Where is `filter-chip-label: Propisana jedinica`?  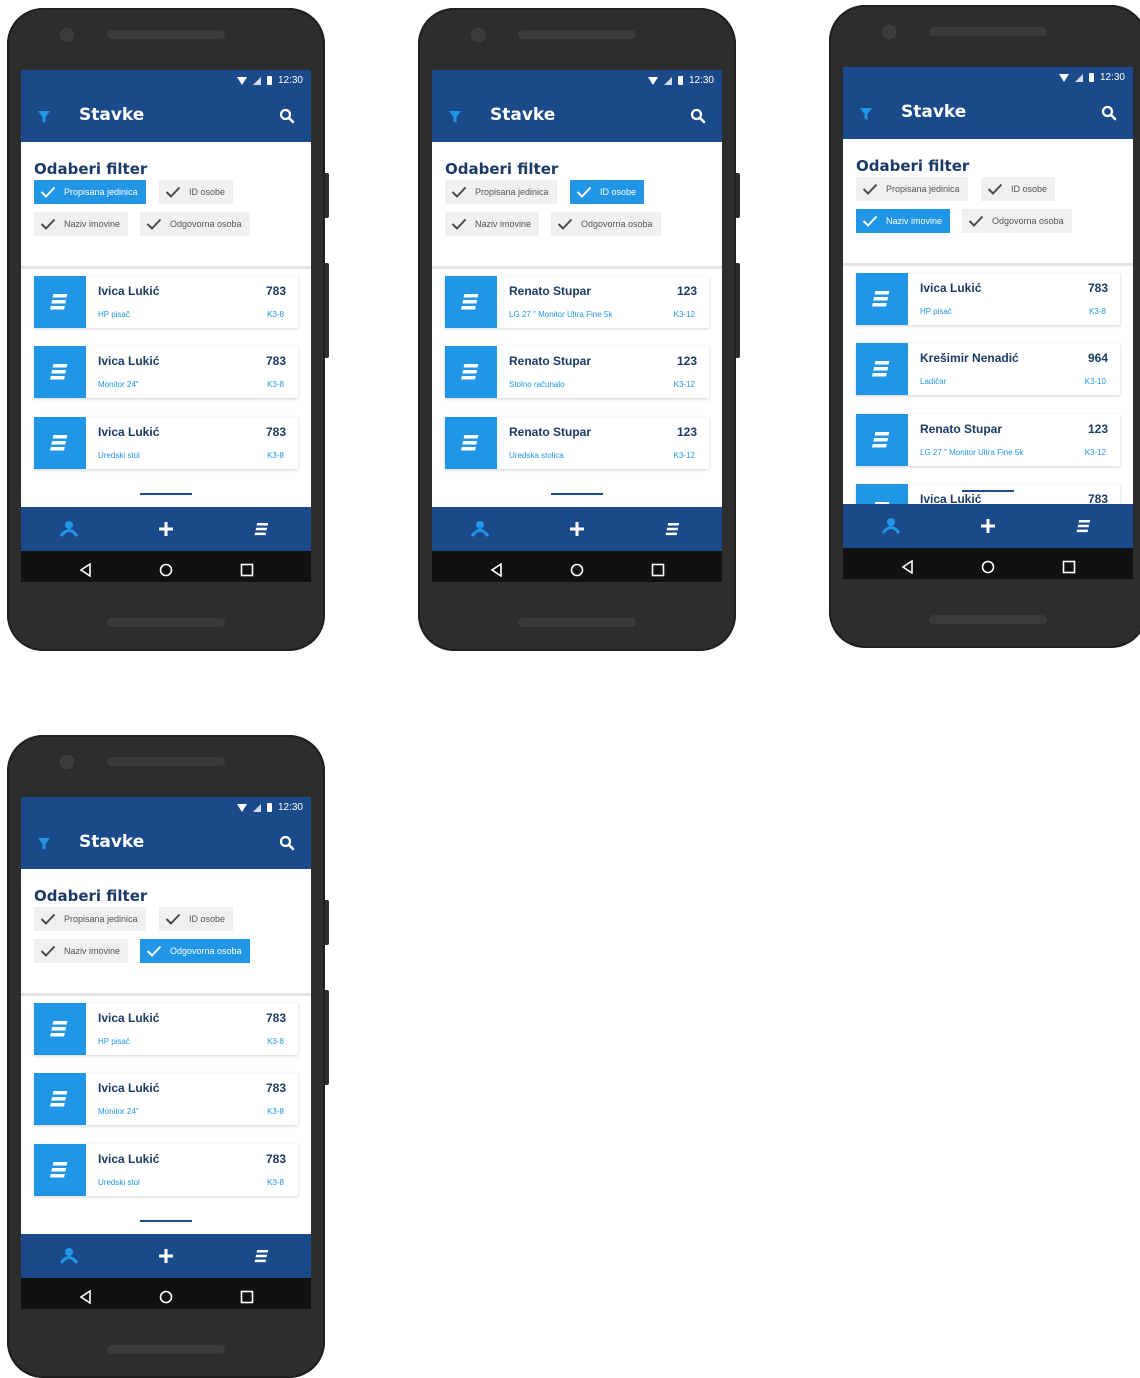 filter-chip-label: Propisana jedinica is located at coordinates (512, 192).